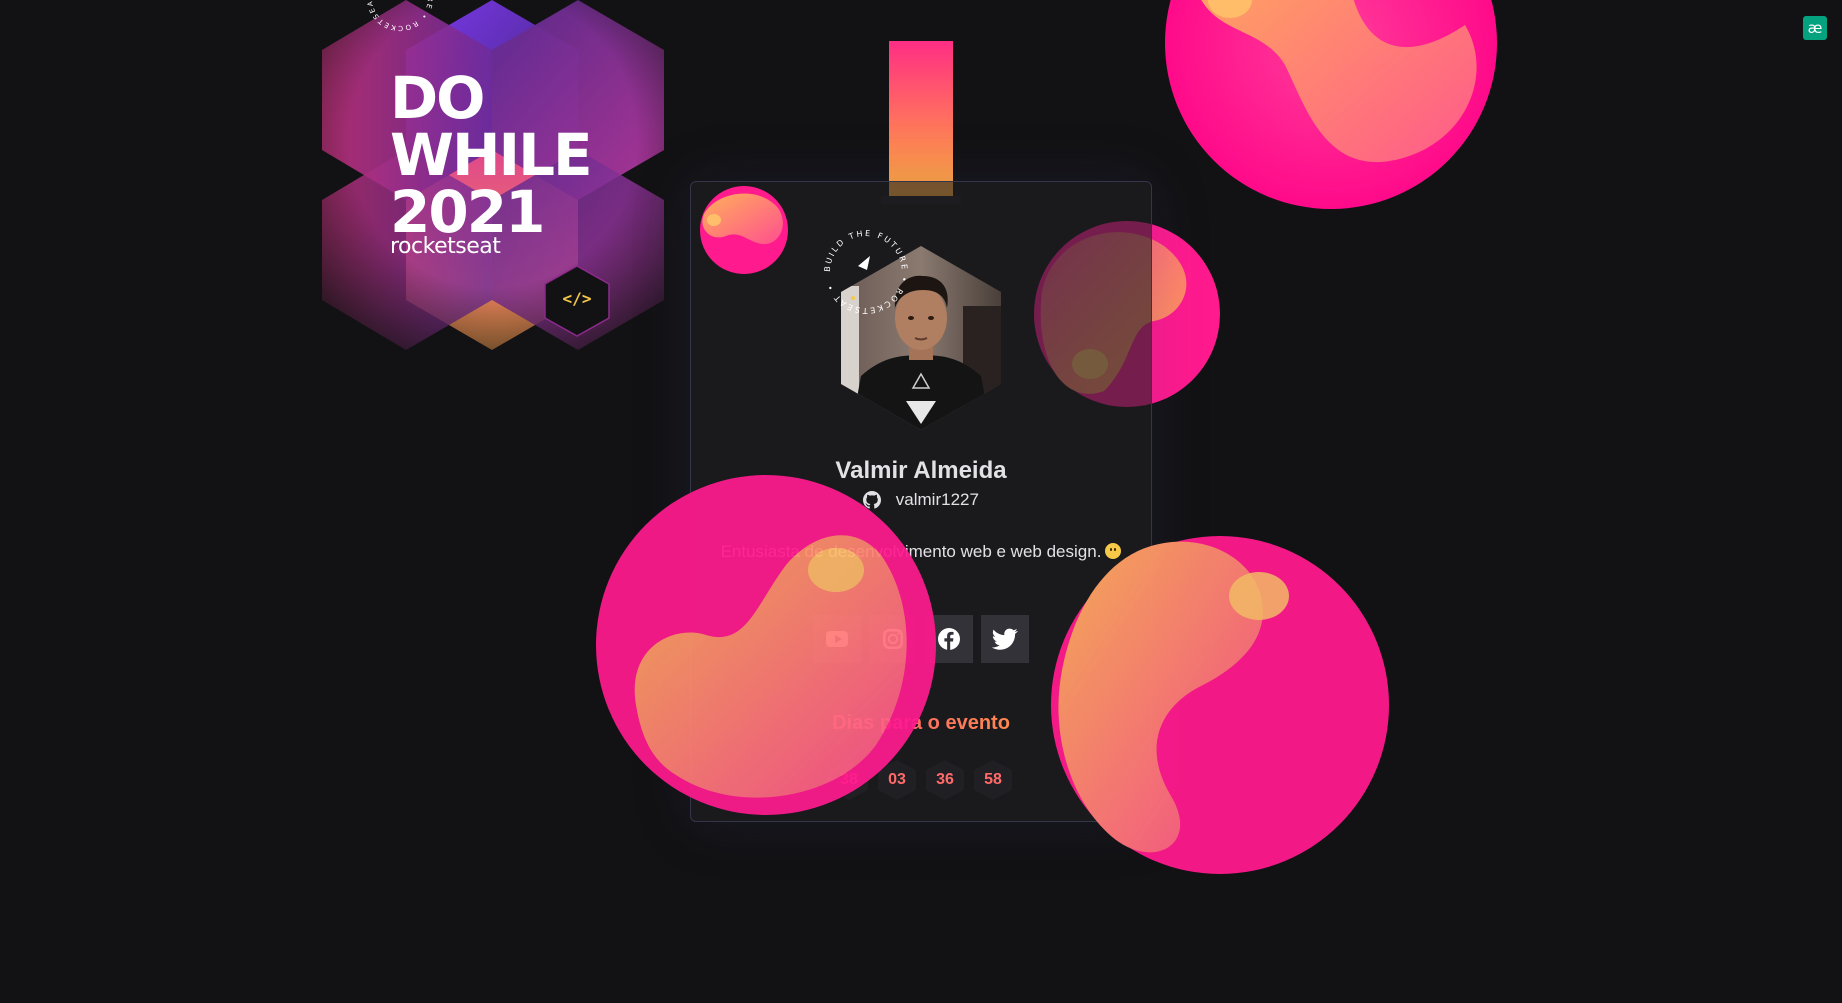 The height and width of the screenshot is (1003, 1842). I want to click on countdown-cell: 58, so click(993, 780).